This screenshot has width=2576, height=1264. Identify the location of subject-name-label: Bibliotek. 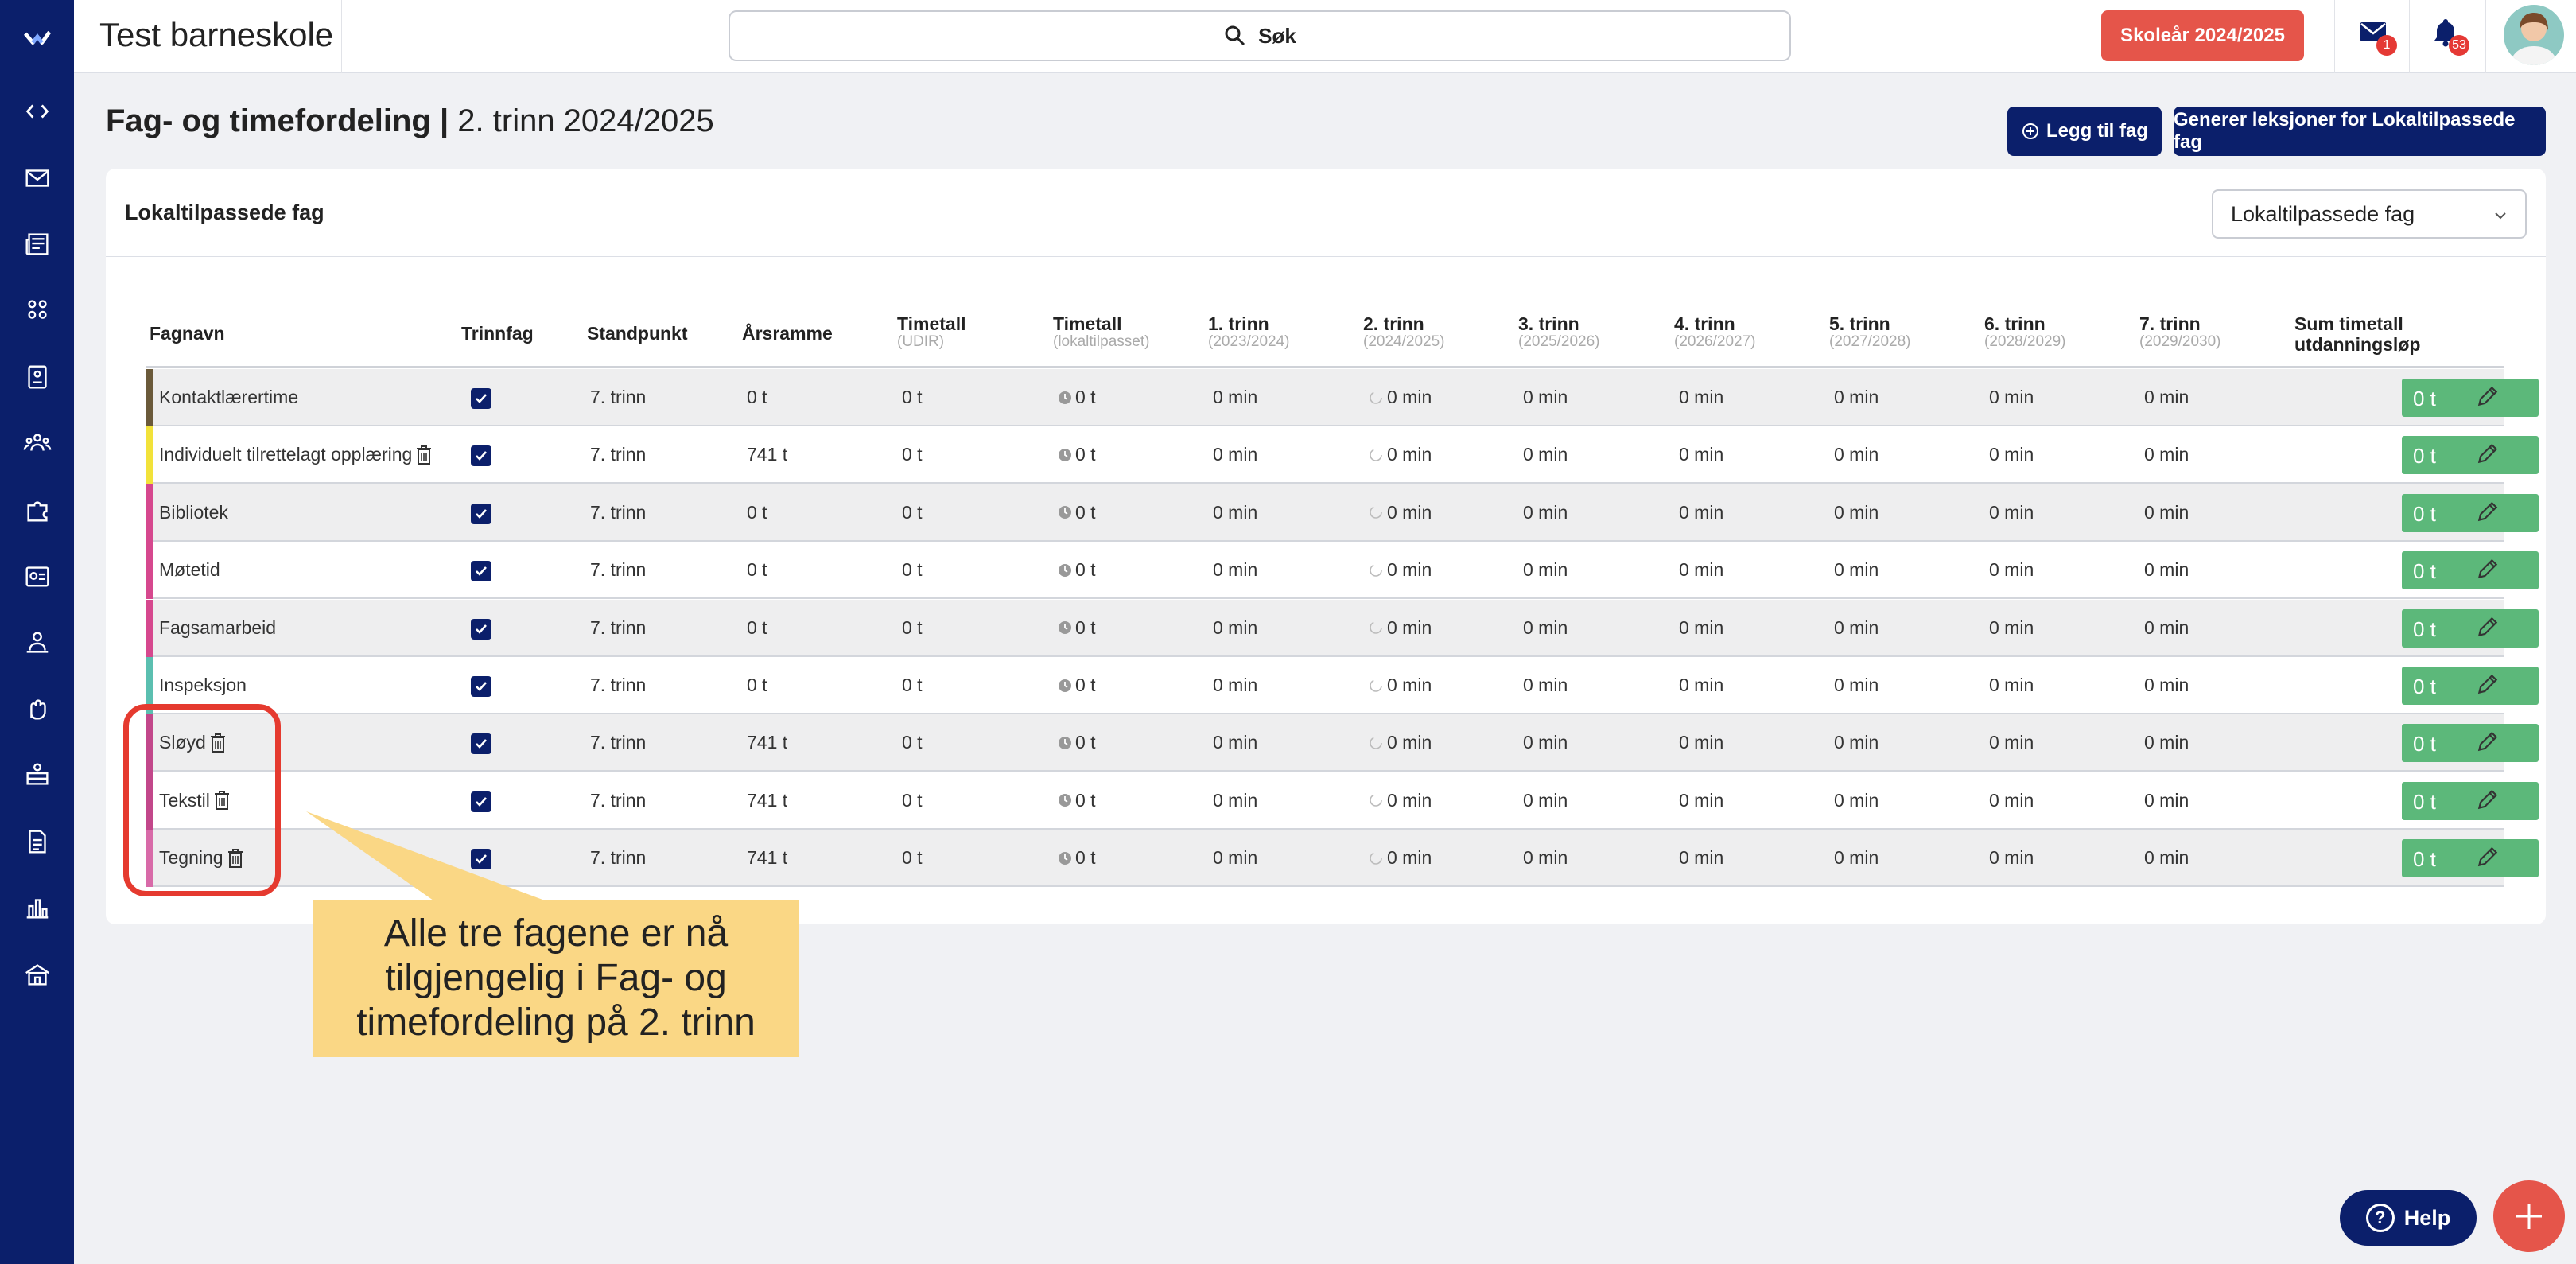
(193, 512).